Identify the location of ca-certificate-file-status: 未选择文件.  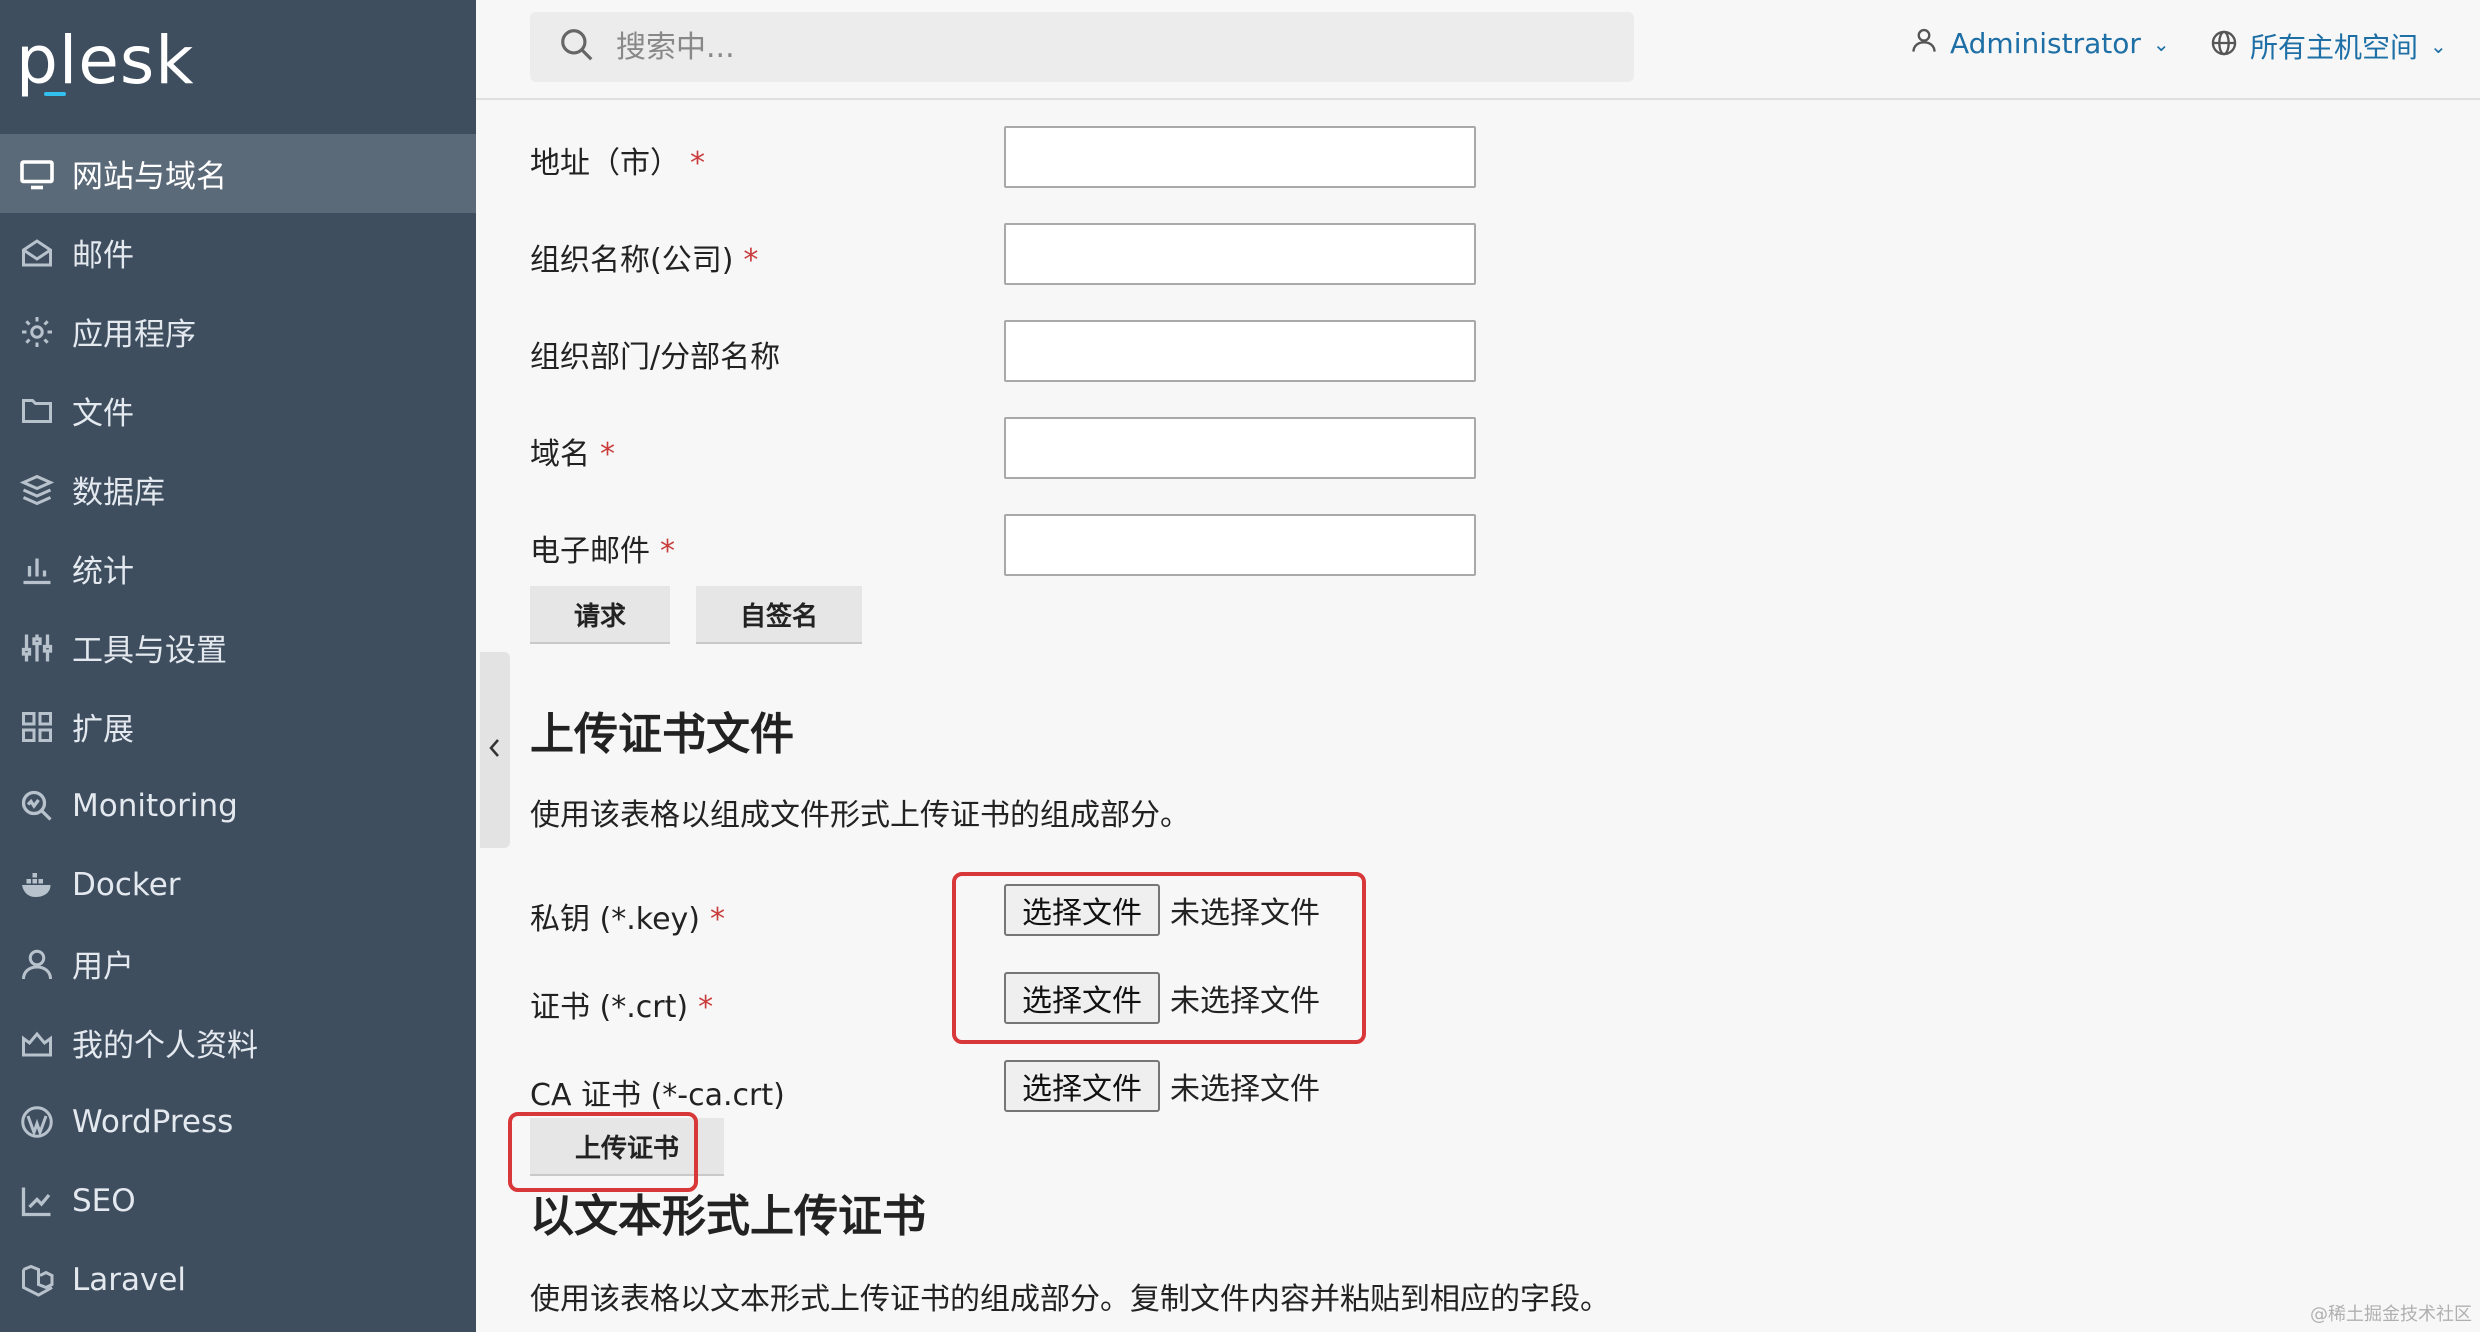
(1245, 1089).